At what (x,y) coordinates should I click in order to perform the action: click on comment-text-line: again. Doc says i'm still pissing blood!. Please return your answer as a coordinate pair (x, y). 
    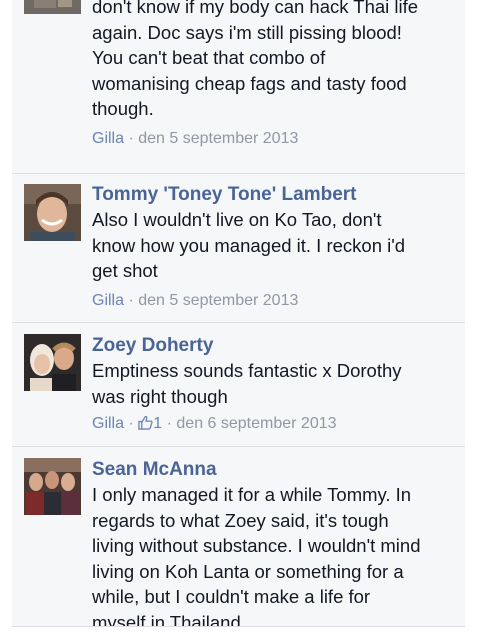
    Looking at the image, I should click on (247, 32).